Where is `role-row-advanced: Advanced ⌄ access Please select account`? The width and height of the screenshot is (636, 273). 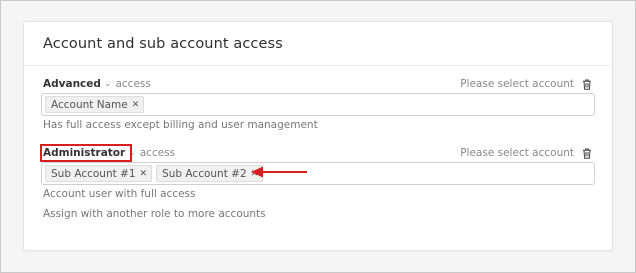
role-row-advanced: Advanced ⌄ access Please select account is located at coordinates (318, 84).